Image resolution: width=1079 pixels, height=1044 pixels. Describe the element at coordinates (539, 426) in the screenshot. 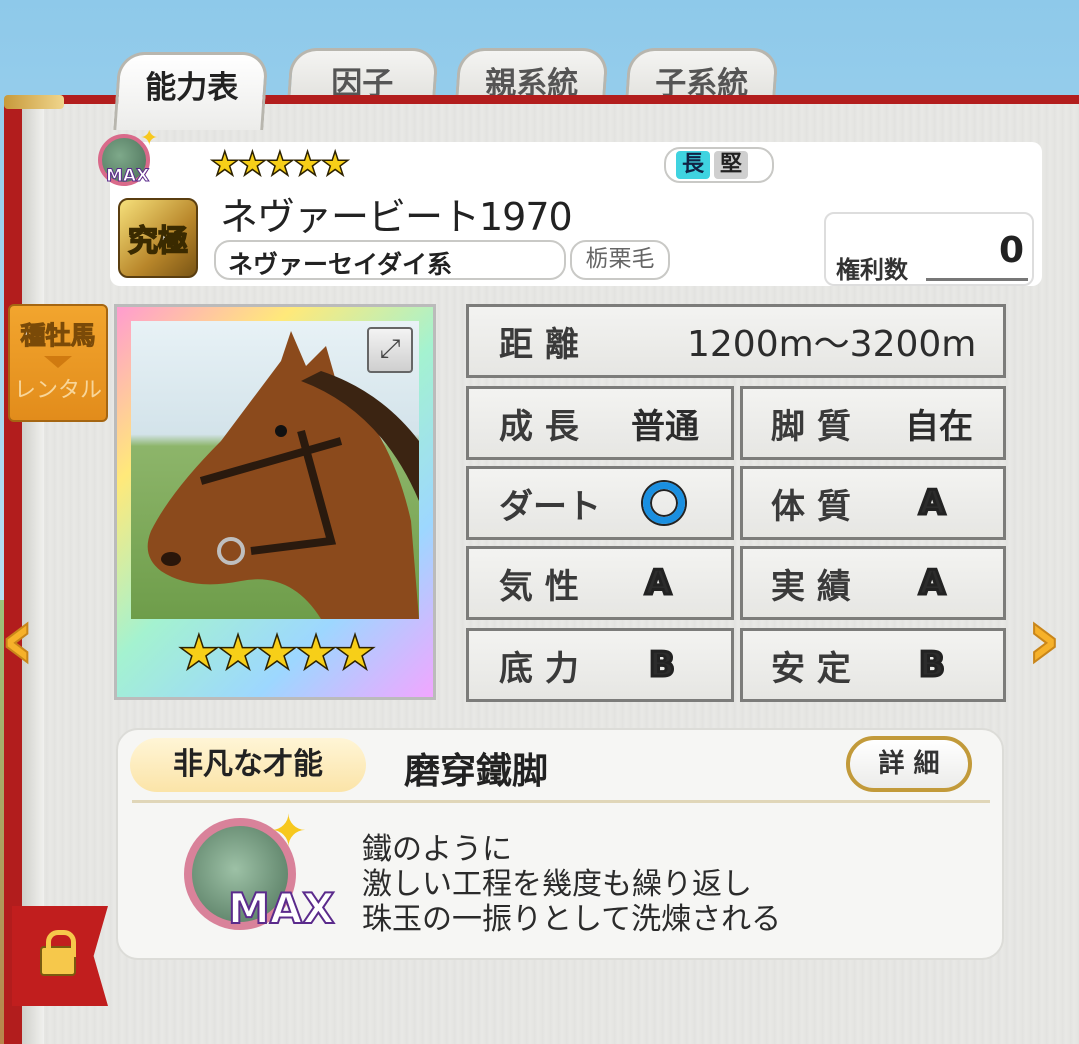

I see `stat-growth-label: 成 長` at that location.